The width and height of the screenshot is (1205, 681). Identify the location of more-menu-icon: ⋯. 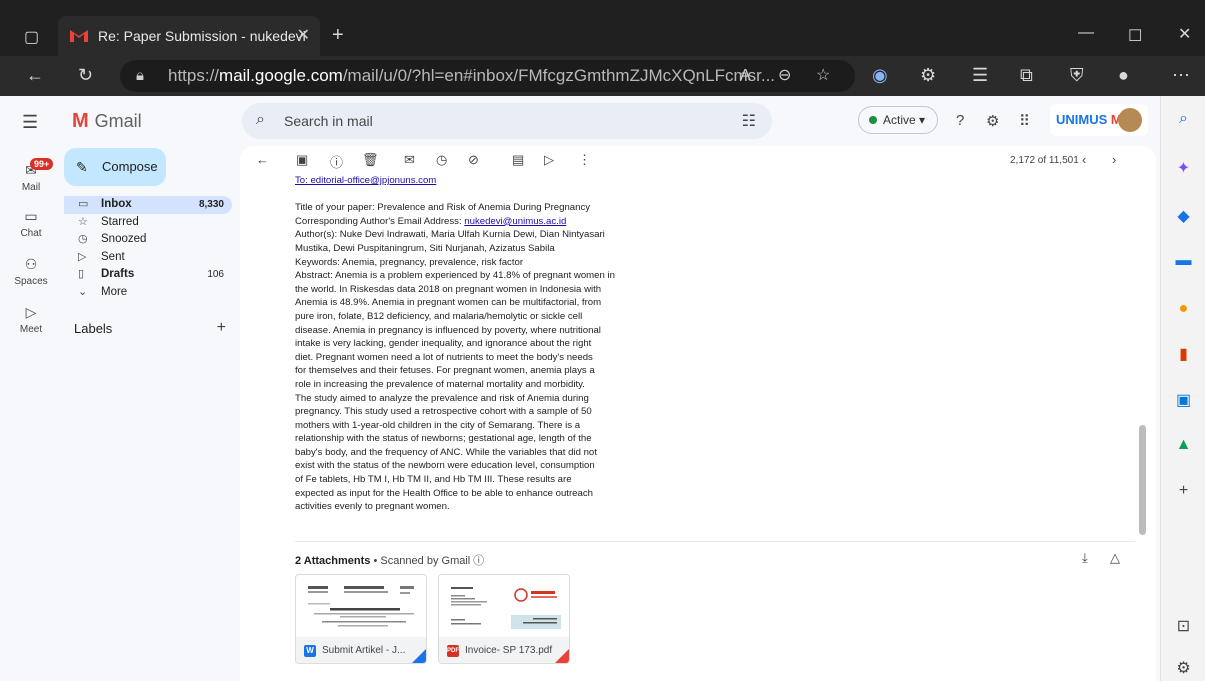
(1181, 75).